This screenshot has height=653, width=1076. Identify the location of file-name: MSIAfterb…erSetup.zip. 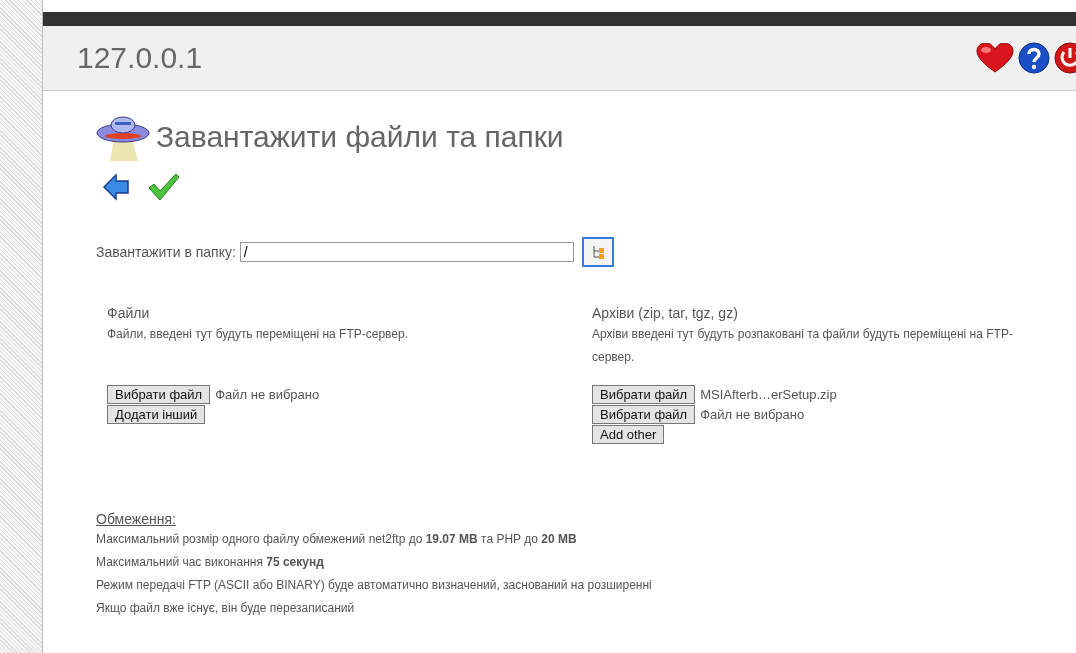
(768, 394).